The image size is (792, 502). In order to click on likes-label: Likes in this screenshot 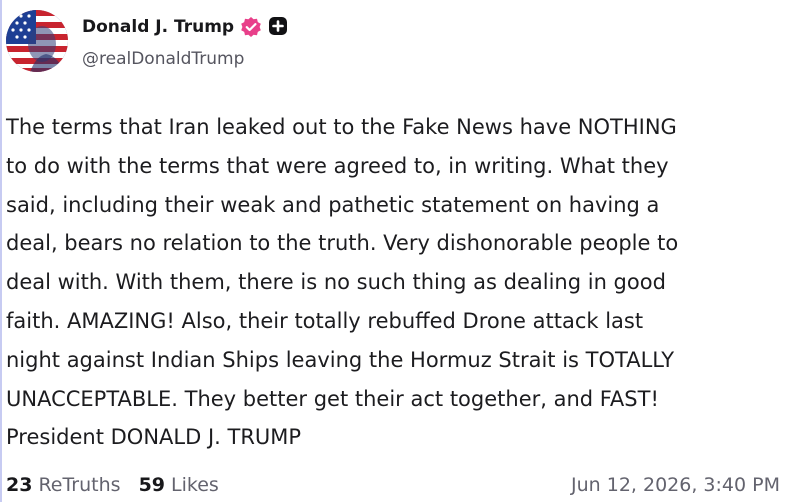, I will do `click(195, 485)`.